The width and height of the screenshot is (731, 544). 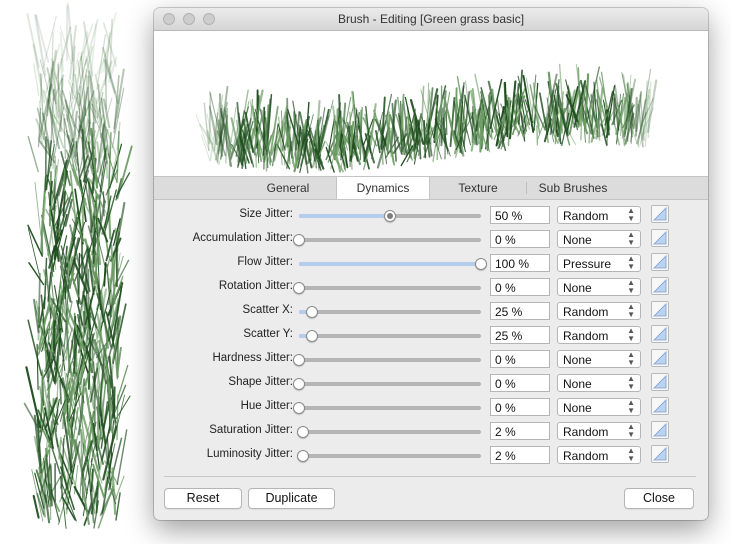 What do you see at coordinates (203, 498) in the screenshot?
I see `reset-button: Reset` at bounding box center [203, 498].